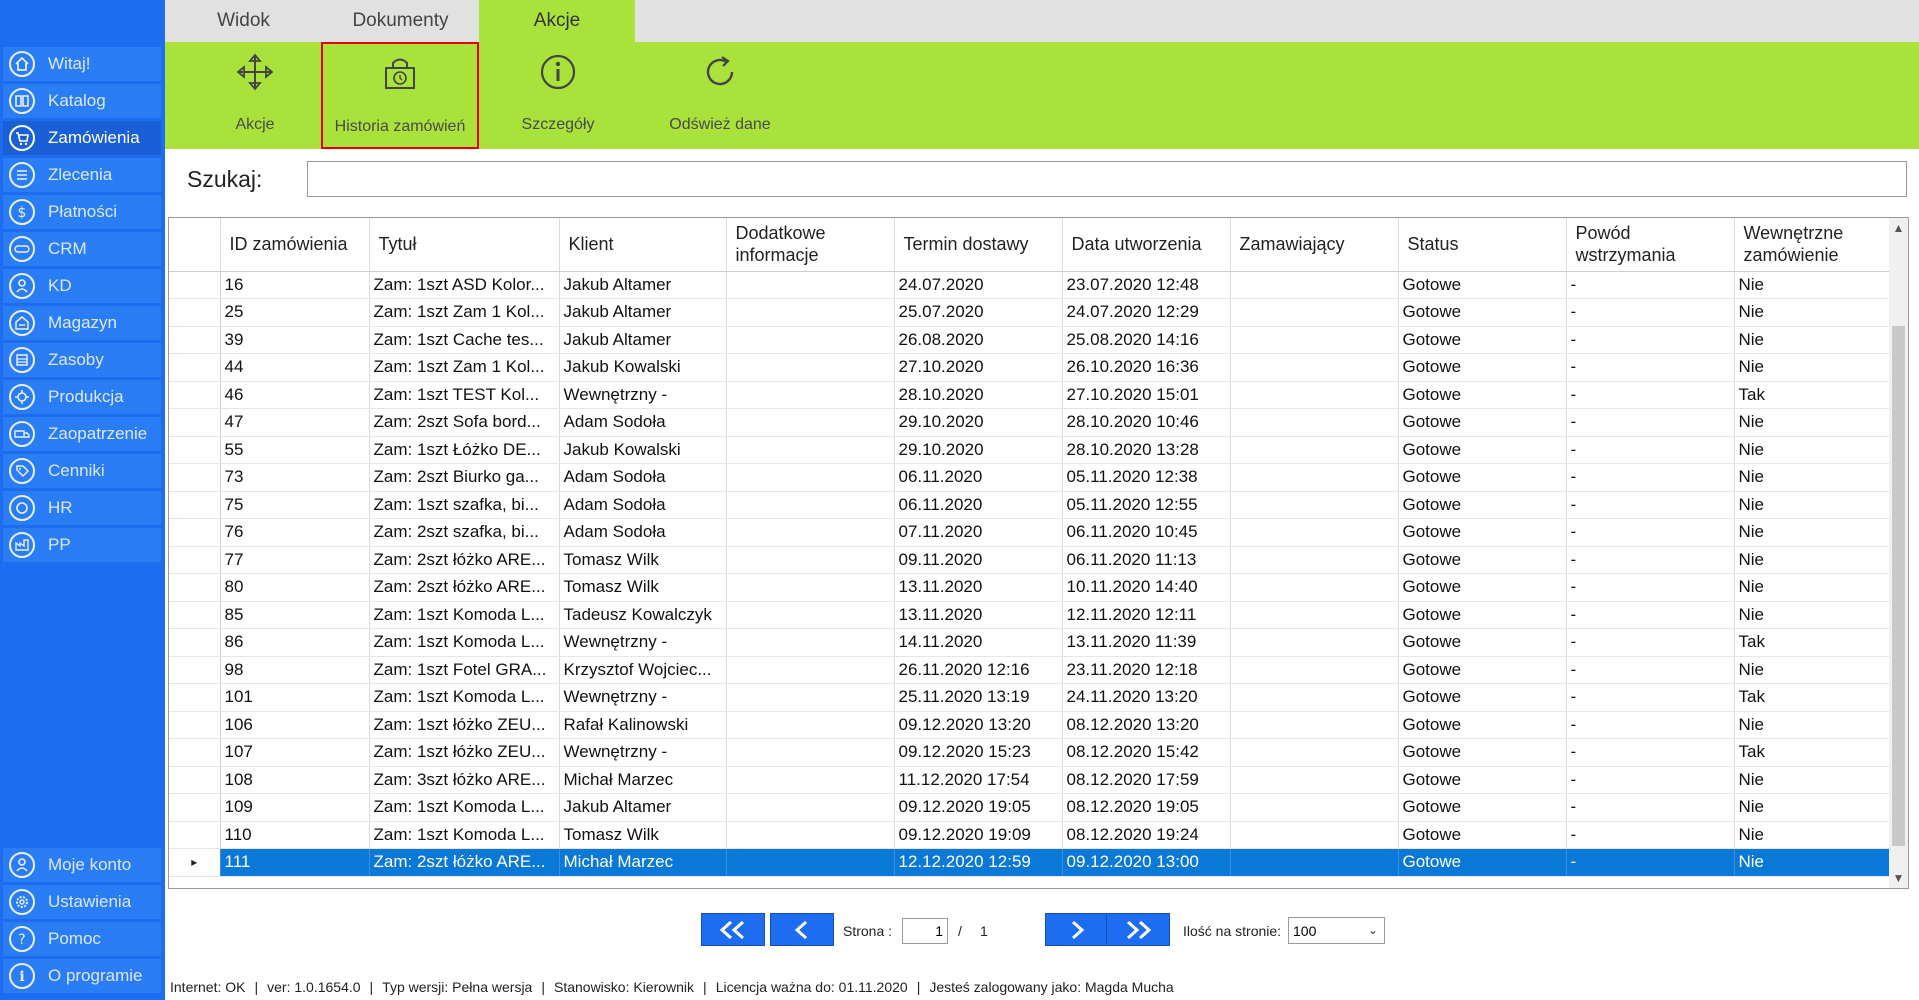  What do you see at coordinates (295, 312) in the screenshot?
I see `cell-id: 25` at bounding box center [295, 312].